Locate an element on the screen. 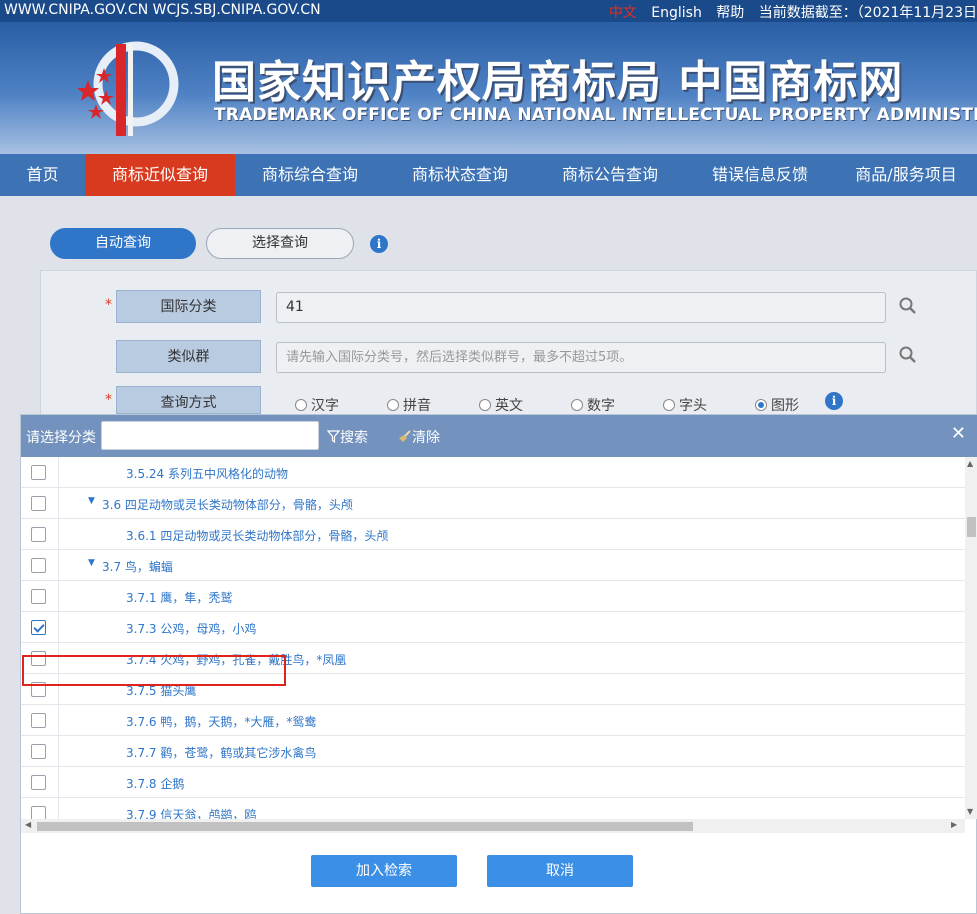  list-item: ▼ 3.6 四足动物或灵长类动物体部分，骨骼，头颅 is located at coordinates (493, 503).